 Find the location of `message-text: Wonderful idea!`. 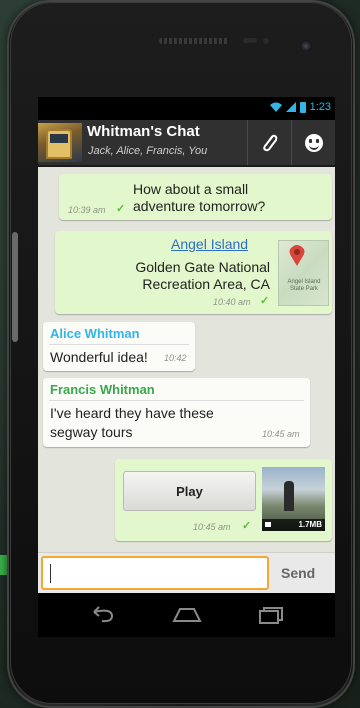

message-text: Wonderful idea! is located at coordinates (99, 357).